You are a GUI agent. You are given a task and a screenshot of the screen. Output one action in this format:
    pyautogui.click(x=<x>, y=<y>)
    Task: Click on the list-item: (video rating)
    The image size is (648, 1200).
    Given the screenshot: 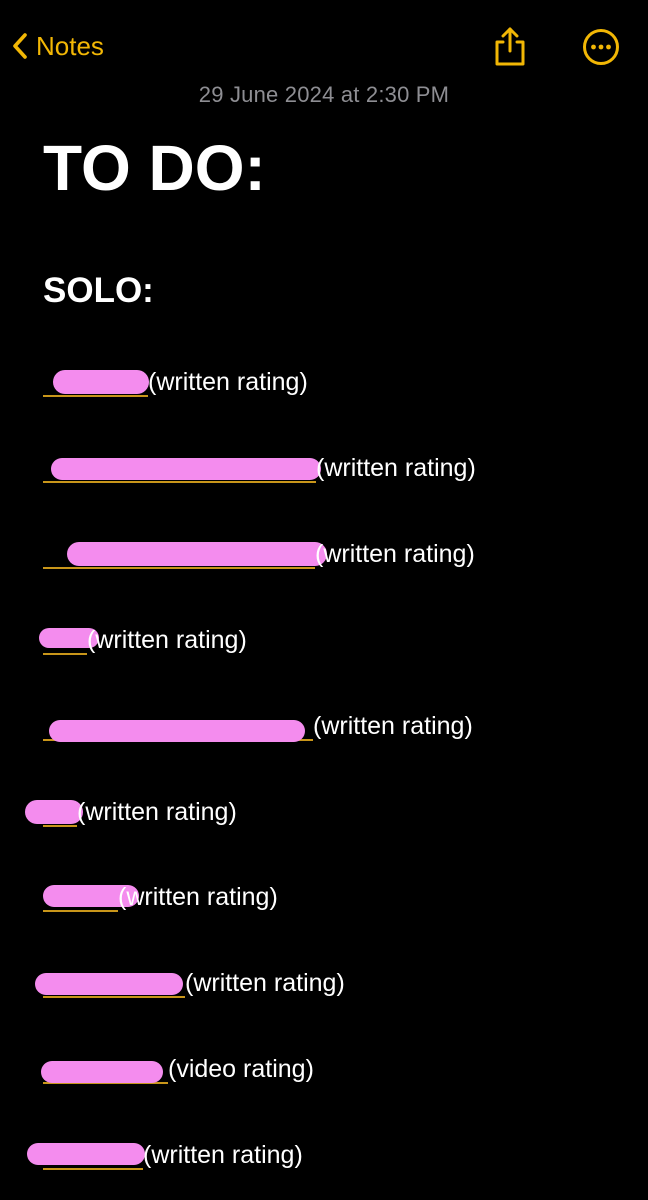 What is the action you would take?
    pyautogui.click(x=177, y=1069)
    